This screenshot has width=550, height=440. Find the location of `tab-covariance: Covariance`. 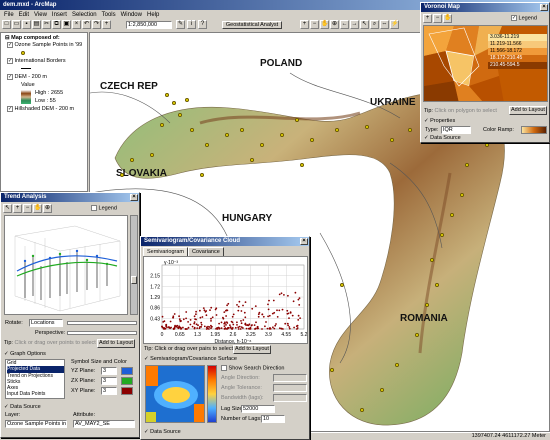

tab-covariance: Covariance is located at coordinates (205, 251).